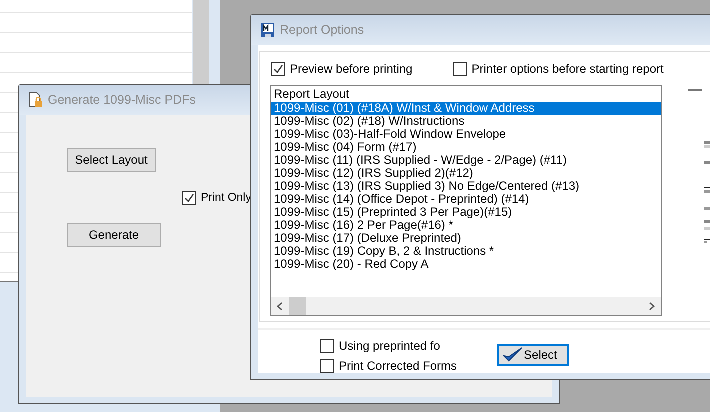 The image size is (710, 412). What do you see at coordinates (466, 251) in the screenshot?
I see `list-item: 1099-Misc (19) Copy B, 2 & Instructions *` at bounding box center [466, 251].